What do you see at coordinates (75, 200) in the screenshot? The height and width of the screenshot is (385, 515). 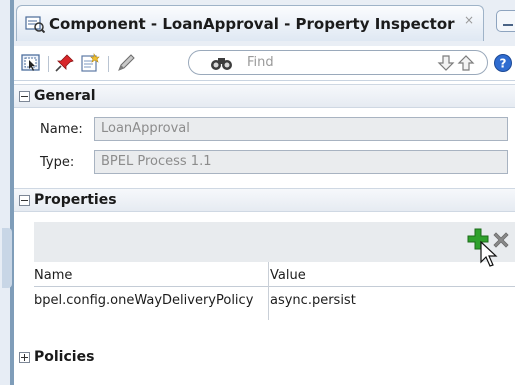 I see `properties-section-title: Properties` at bounding box center [75, 200].